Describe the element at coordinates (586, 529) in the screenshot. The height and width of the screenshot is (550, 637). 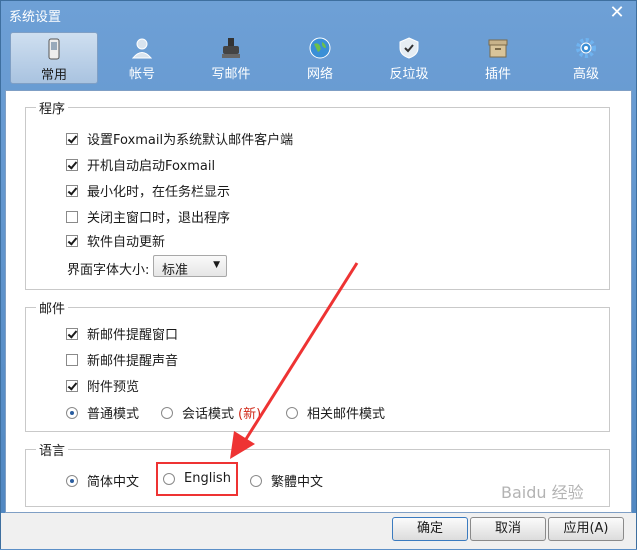
I see `apply-button: 应用(A)` at that location.